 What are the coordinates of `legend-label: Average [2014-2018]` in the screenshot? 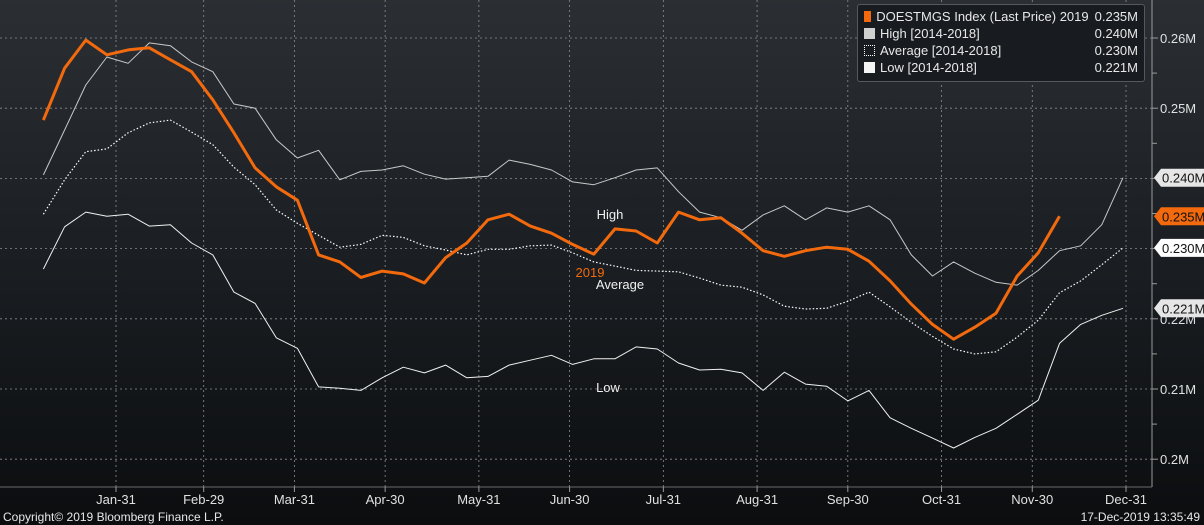 It's located at (941, 50).